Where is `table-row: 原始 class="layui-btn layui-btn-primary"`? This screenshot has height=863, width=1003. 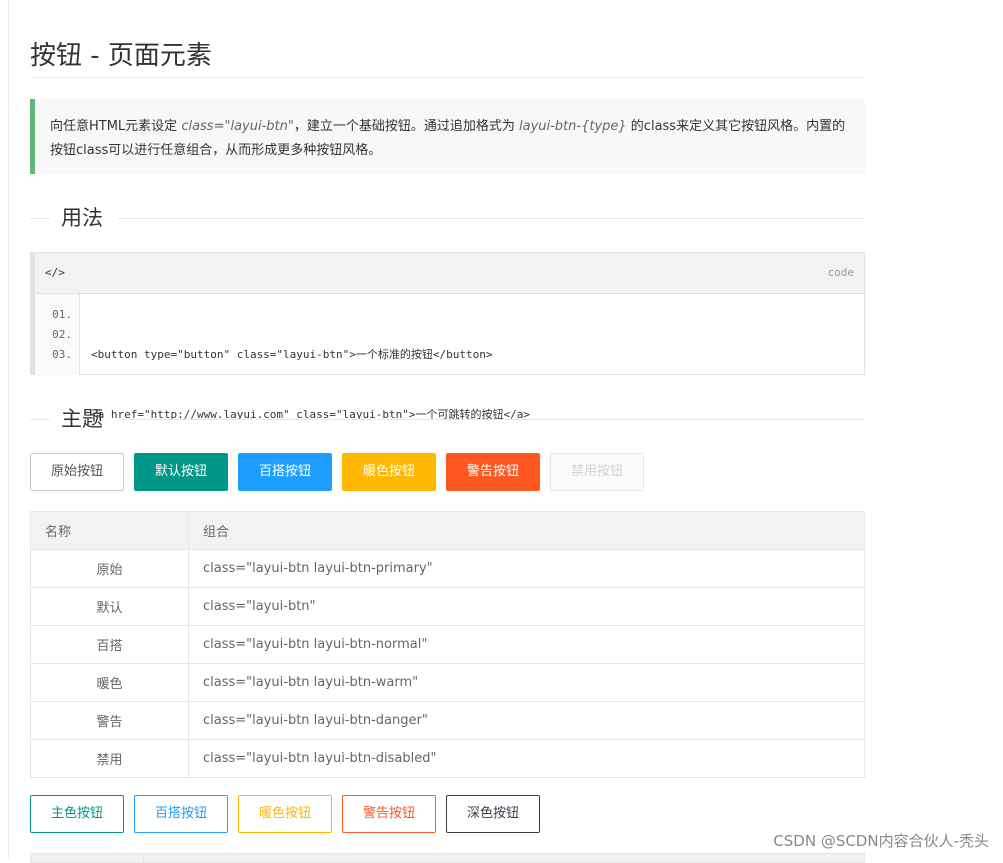
table-row: 原始 class="layui-btn layui-btn-primary" is located at coordinates (447, 568).